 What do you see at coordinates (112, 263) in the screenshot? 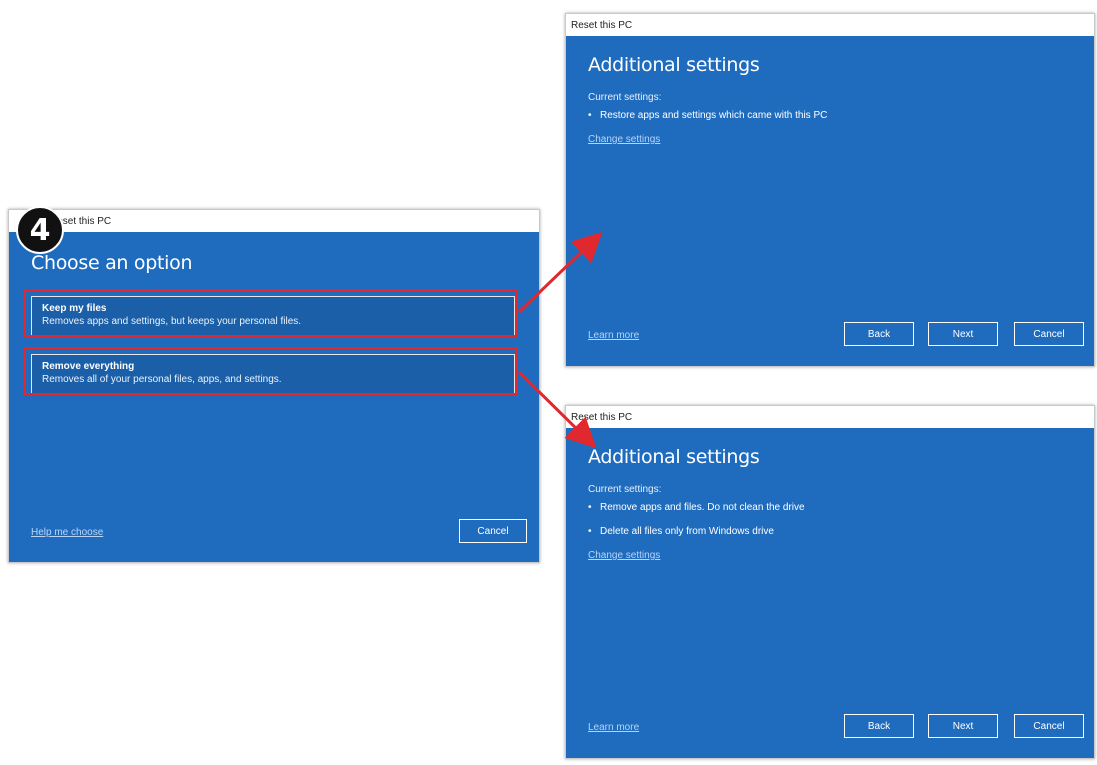
I see `page-title: Choose an option` at bounding box center [112, 263].